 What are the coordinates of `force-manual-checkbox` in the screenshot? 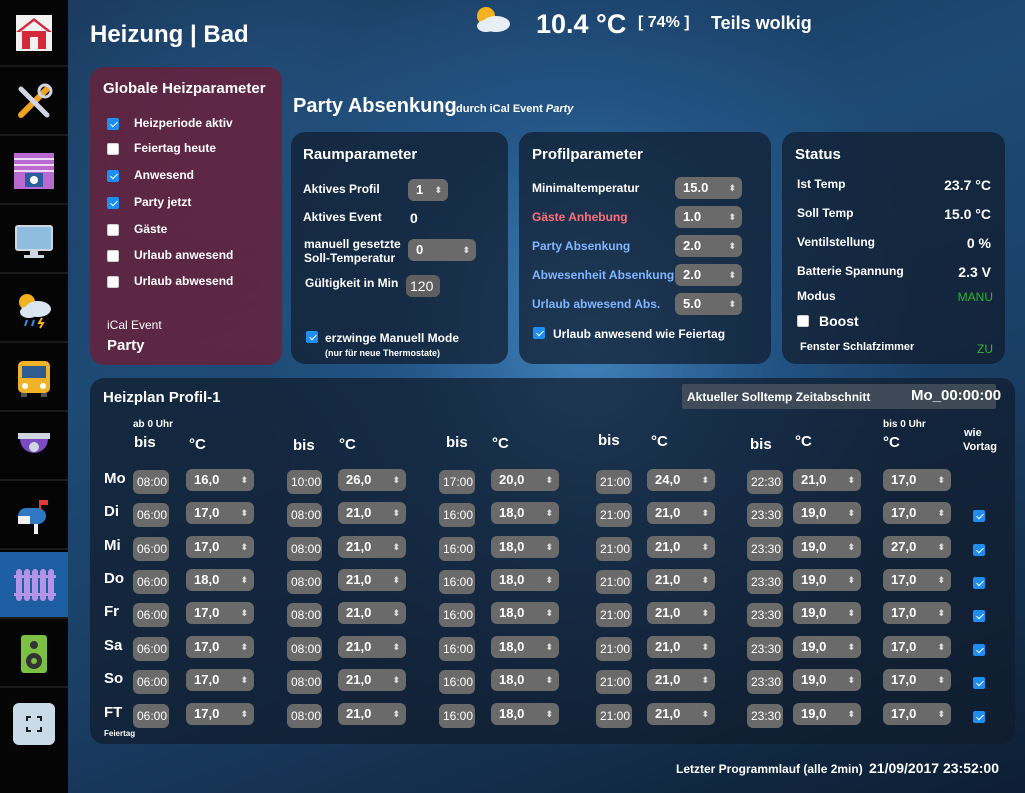 It's located at (312, 337).